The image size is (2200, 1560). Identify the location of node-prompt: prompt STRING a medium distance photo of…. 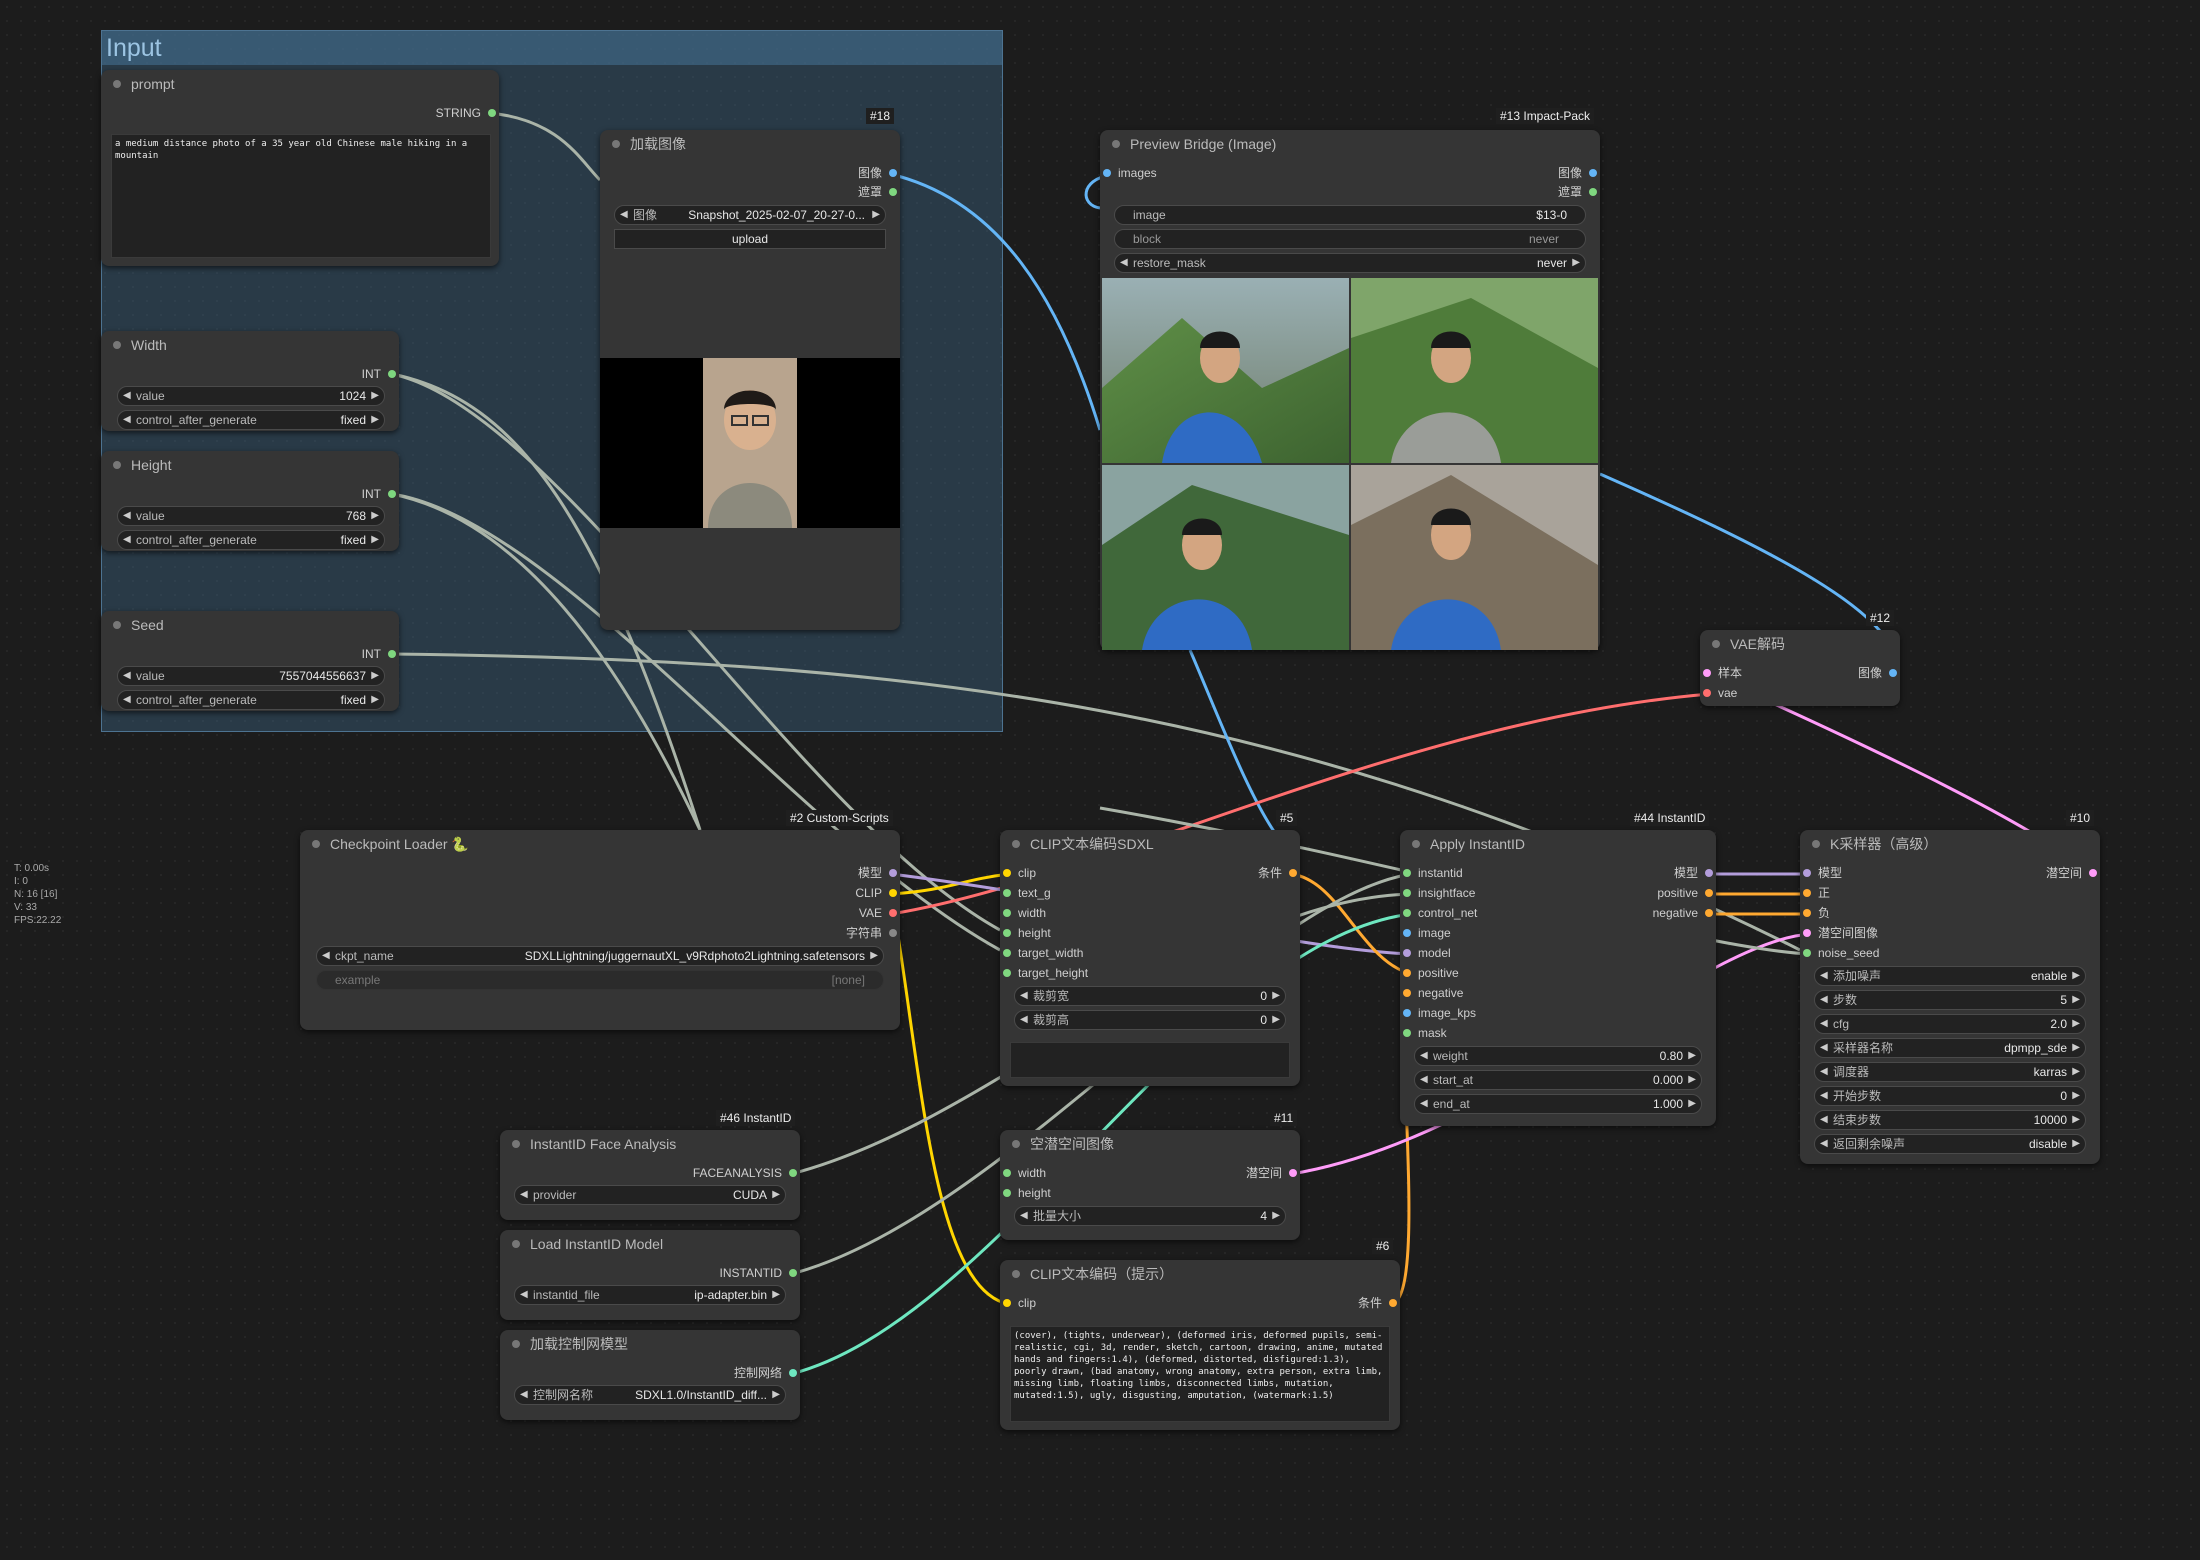
(300, 168).